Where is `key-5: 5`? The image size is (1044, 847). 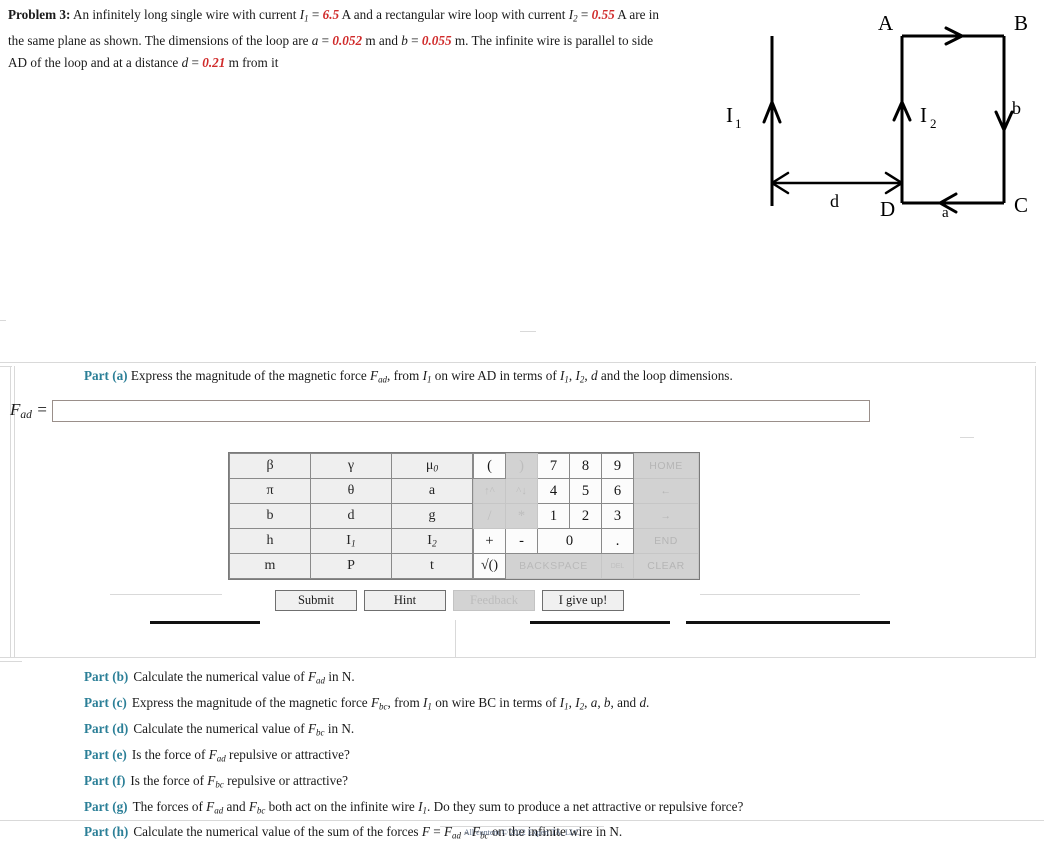 key-5: 5 is located at coordinates (585, 491).